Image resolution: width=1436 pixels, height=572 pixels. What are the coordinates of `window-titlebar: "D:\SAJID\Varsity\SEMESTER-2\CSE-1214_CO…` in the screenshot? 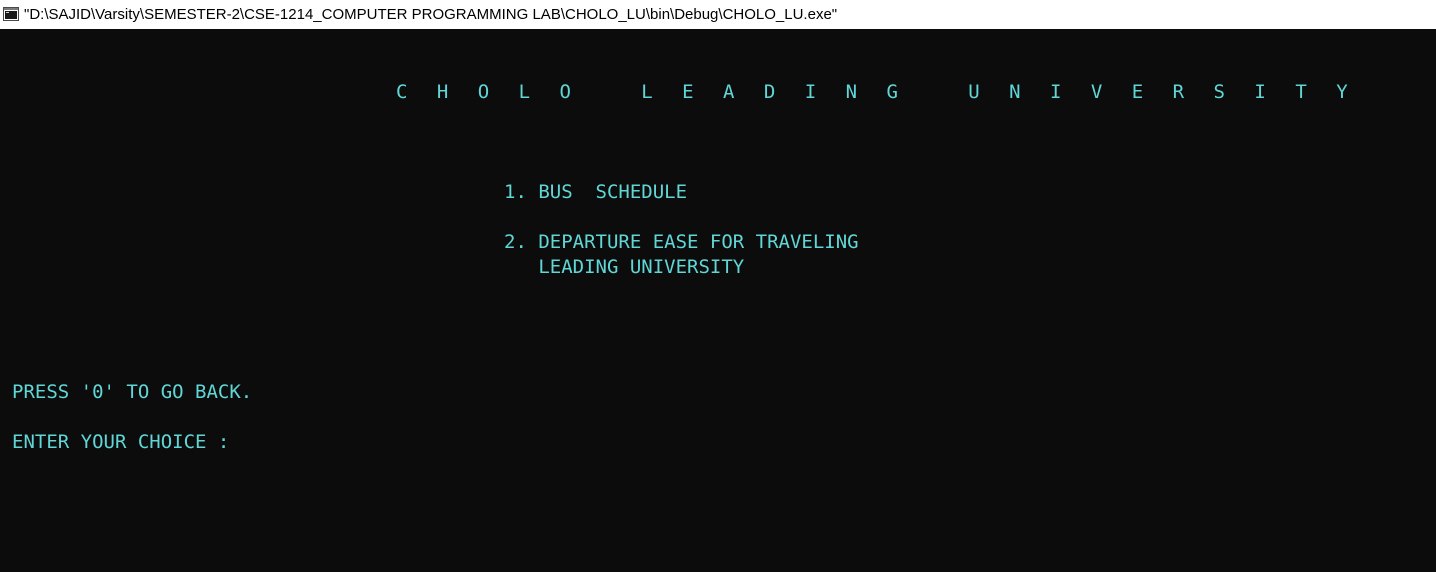 It's located at (718, 14).